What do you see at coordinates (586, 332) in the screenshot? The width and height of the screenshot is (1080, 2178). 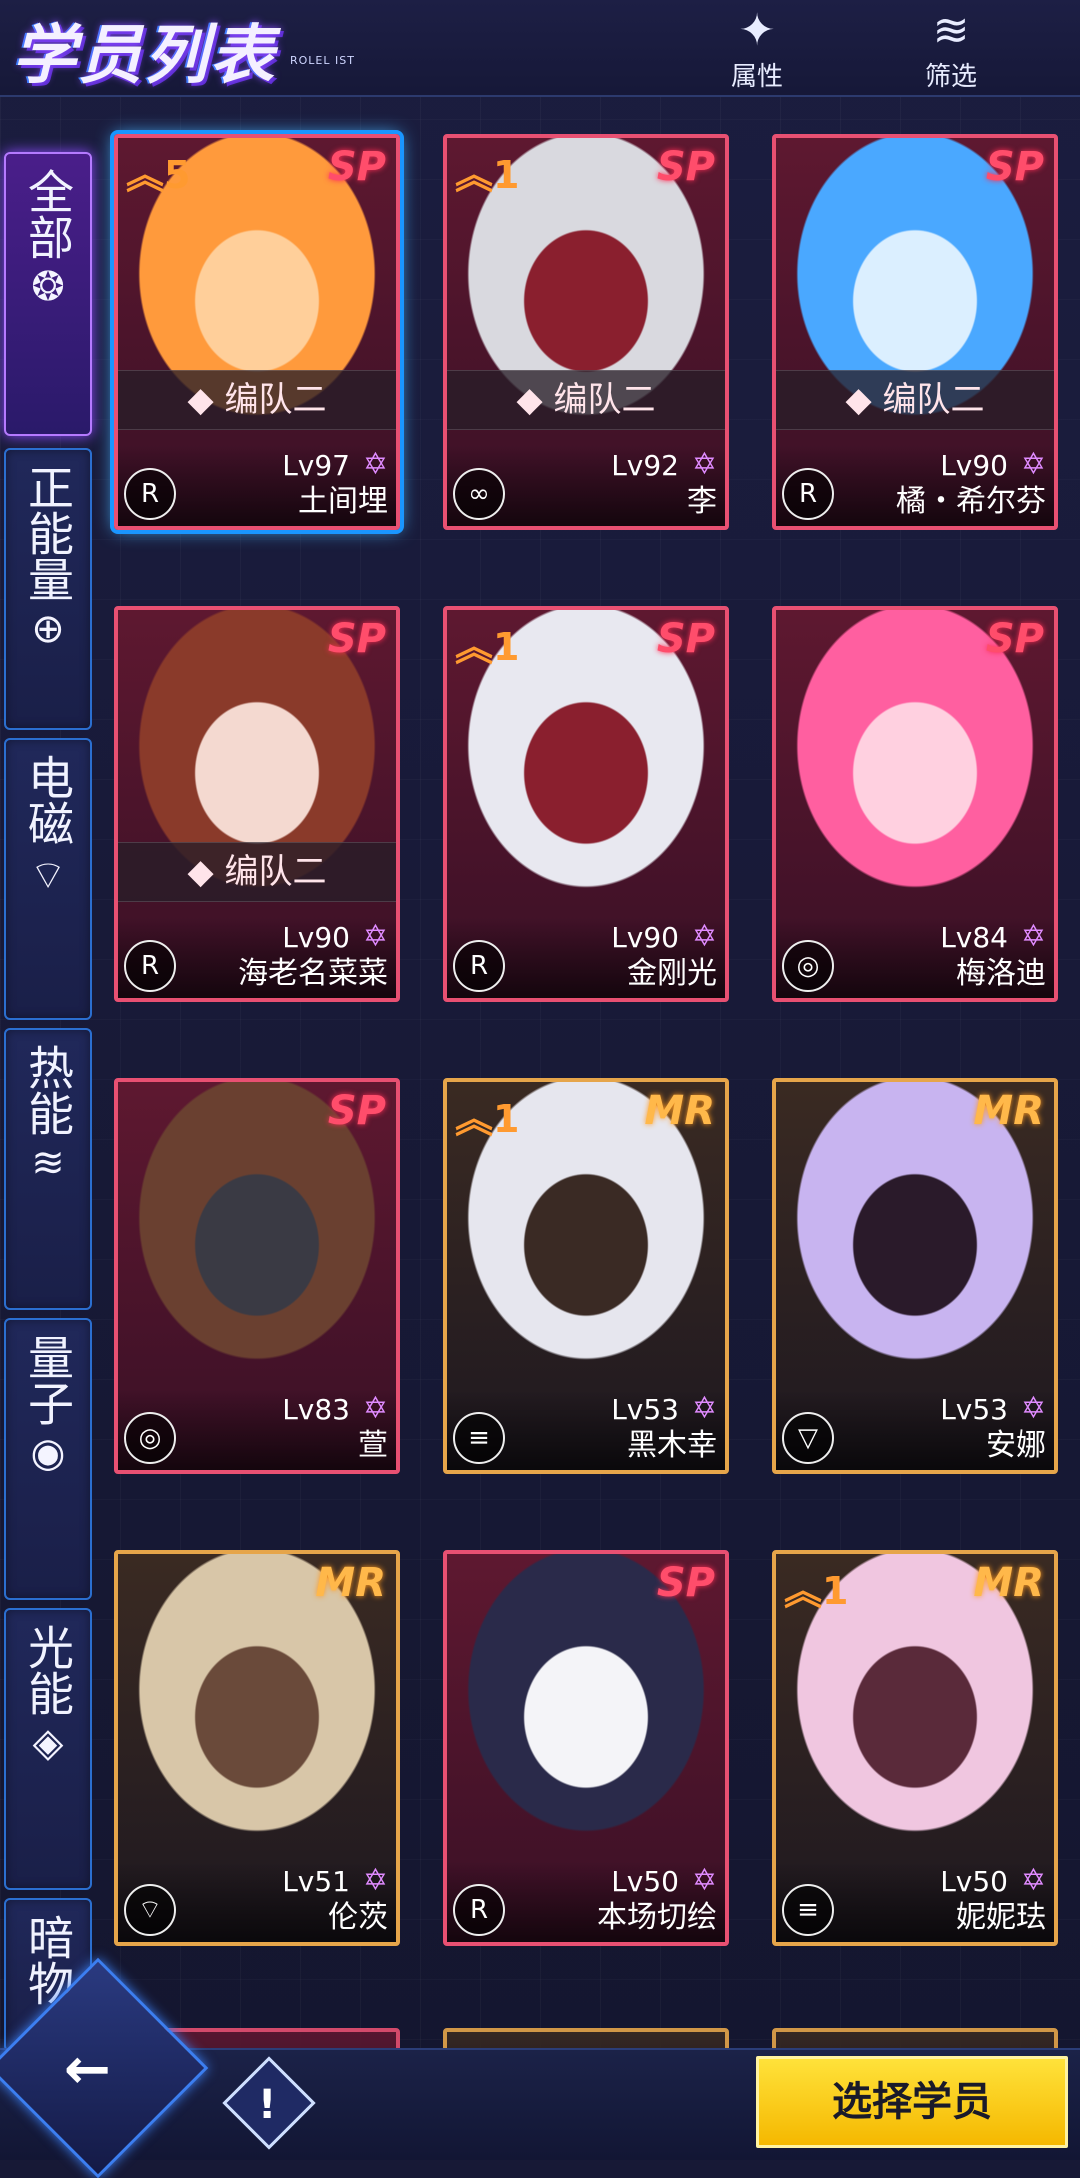 I see `student-card: SP ︽1 ◆ 编队二 Lv92 ✡ 李 ∞` at bounding box center [586, 332].